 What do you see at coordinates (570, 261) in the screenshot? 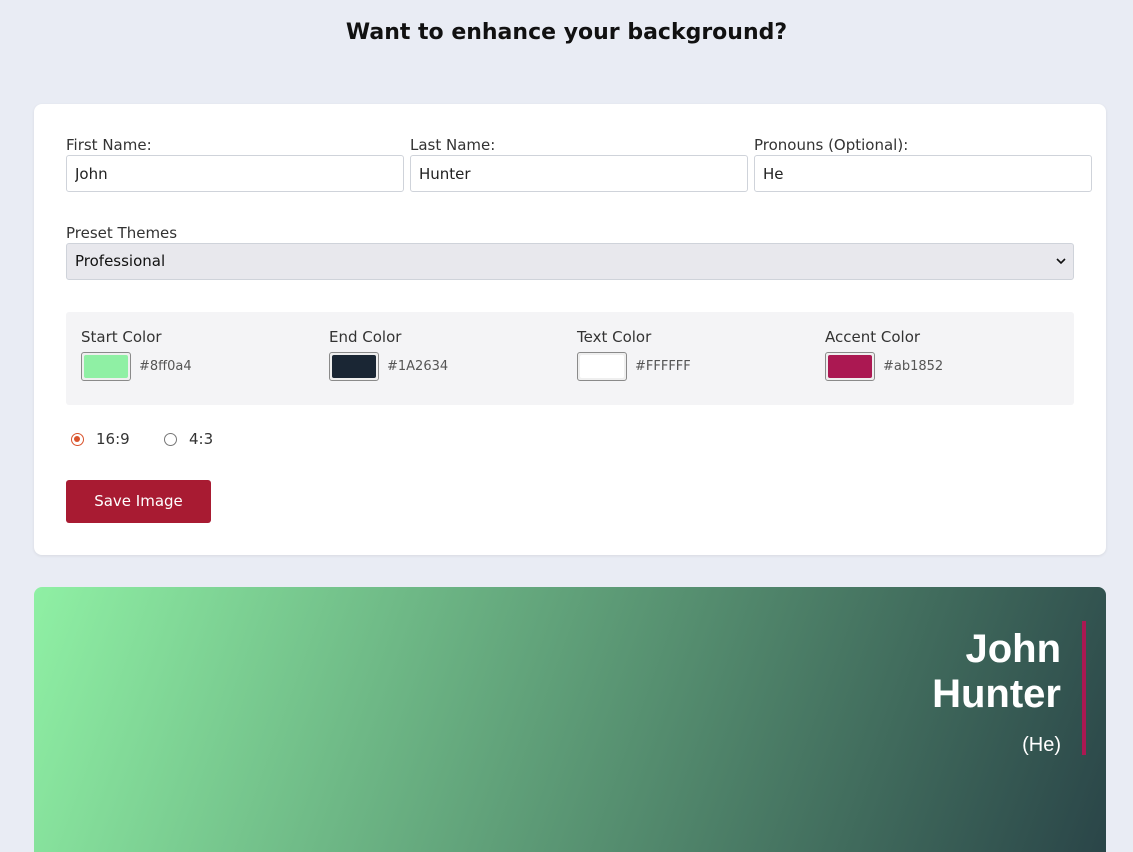
I see `preset-themes-select: Professional` at bounding box center [570, 261].